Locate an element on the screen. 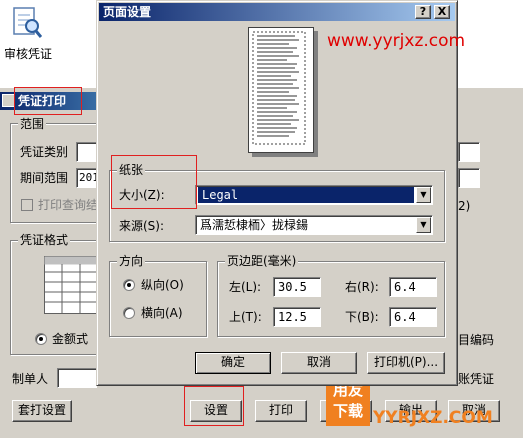  dialog-titlebar is located at coordinates (277, 12).